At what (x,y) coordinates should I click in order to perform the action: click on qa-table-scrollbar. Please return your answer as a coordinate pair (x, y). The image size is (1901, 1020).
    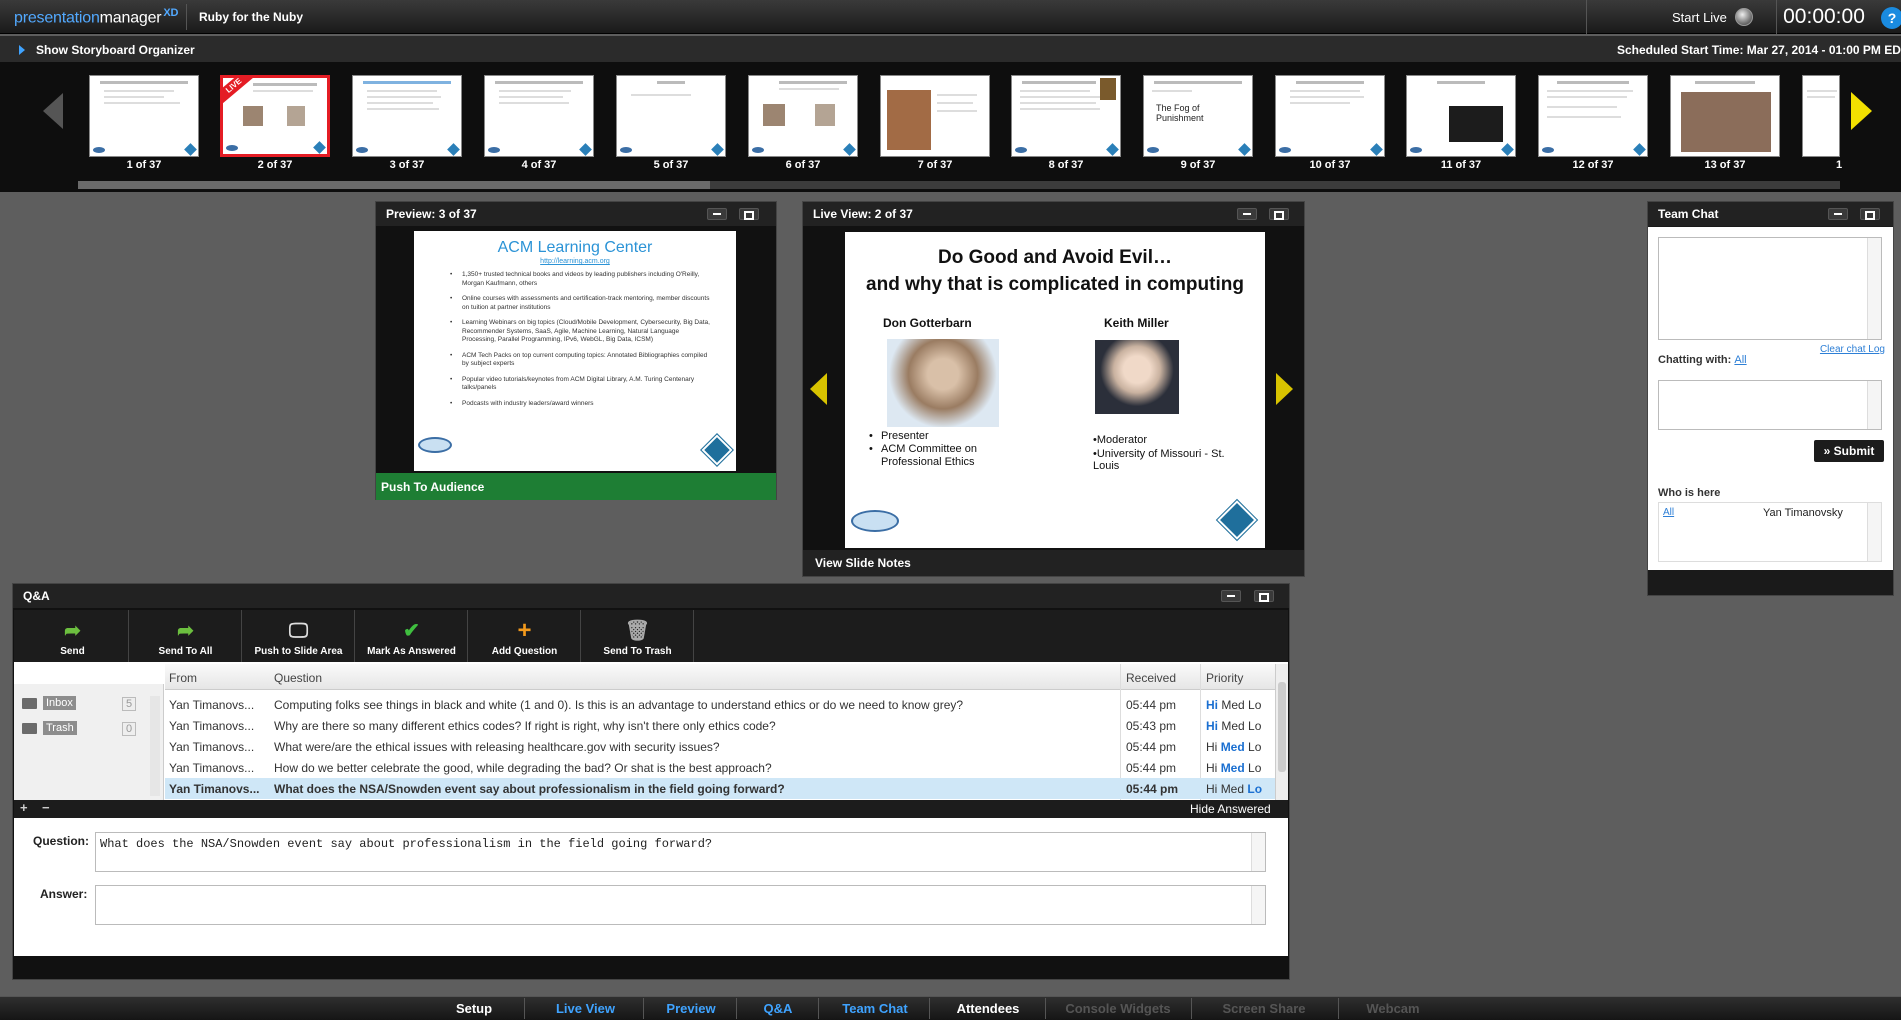
    Looking at the image, I should click on (1281, 732).